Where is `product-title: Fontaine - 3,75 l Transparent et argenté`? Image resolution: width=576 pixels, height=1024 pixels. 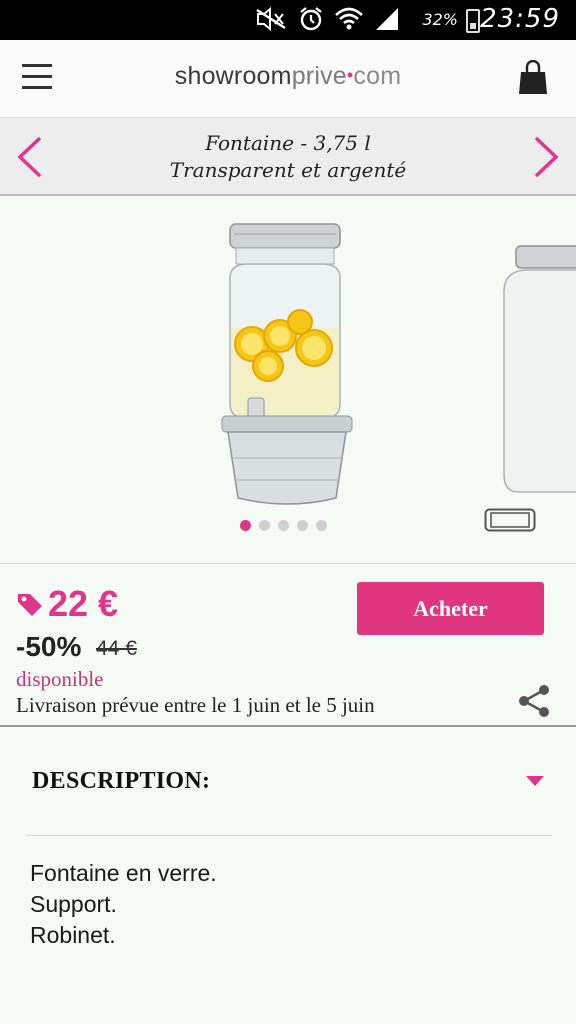
product-title: Fontaine - 3,75 l Transparent et argenté is located at coordinates (288, 157).